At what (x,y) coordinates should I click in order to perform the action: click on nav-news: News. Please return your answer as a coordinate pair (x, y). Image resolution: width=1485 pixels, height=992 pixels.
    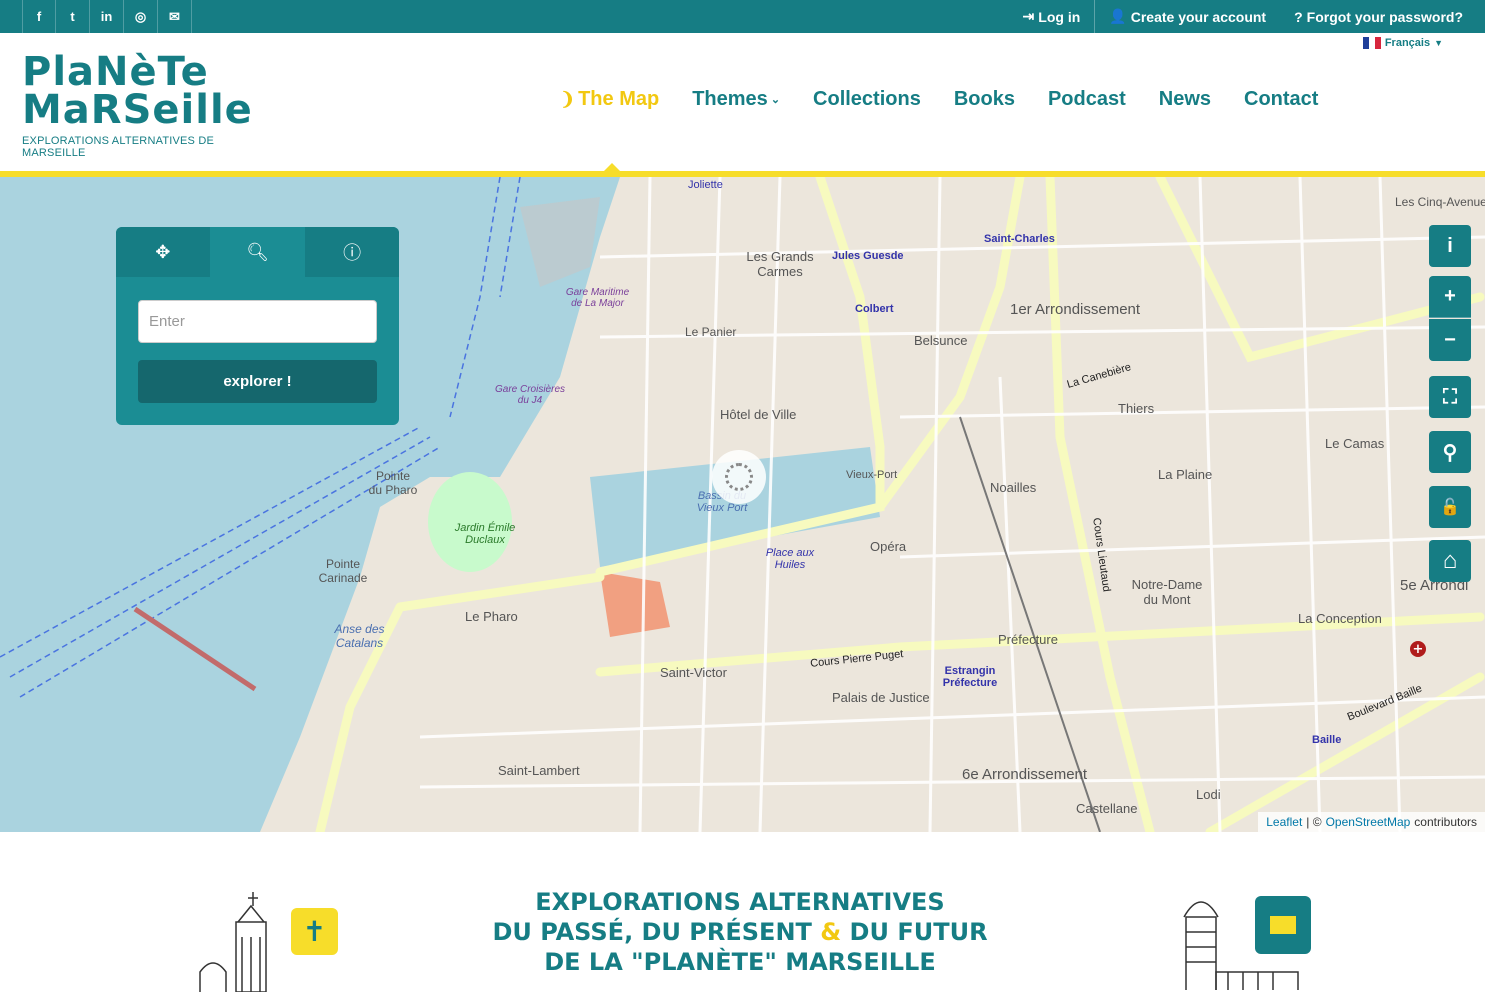
    Looking at the image, I should click on (1185, 99).